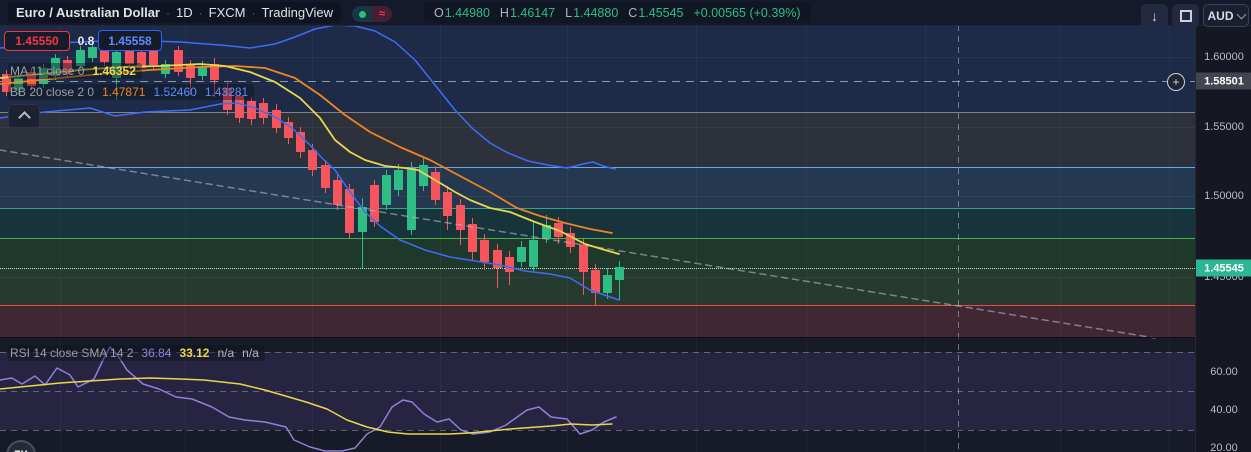  Describe the element at coordinates (1220, 15) in the screenshot. I see `currency-label: AUD` at that location.